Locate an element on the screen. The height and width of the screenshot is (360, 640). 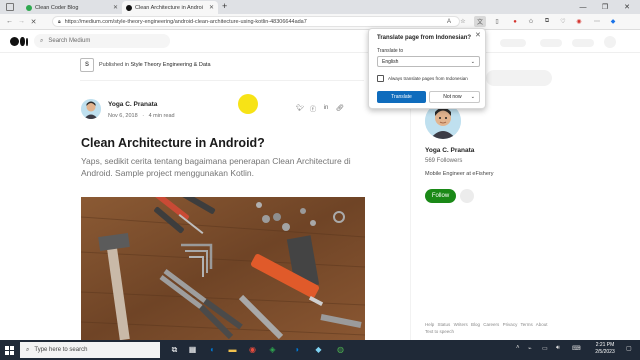
author-name: Yoga C. Pranata is located at coordinates (132, 104).